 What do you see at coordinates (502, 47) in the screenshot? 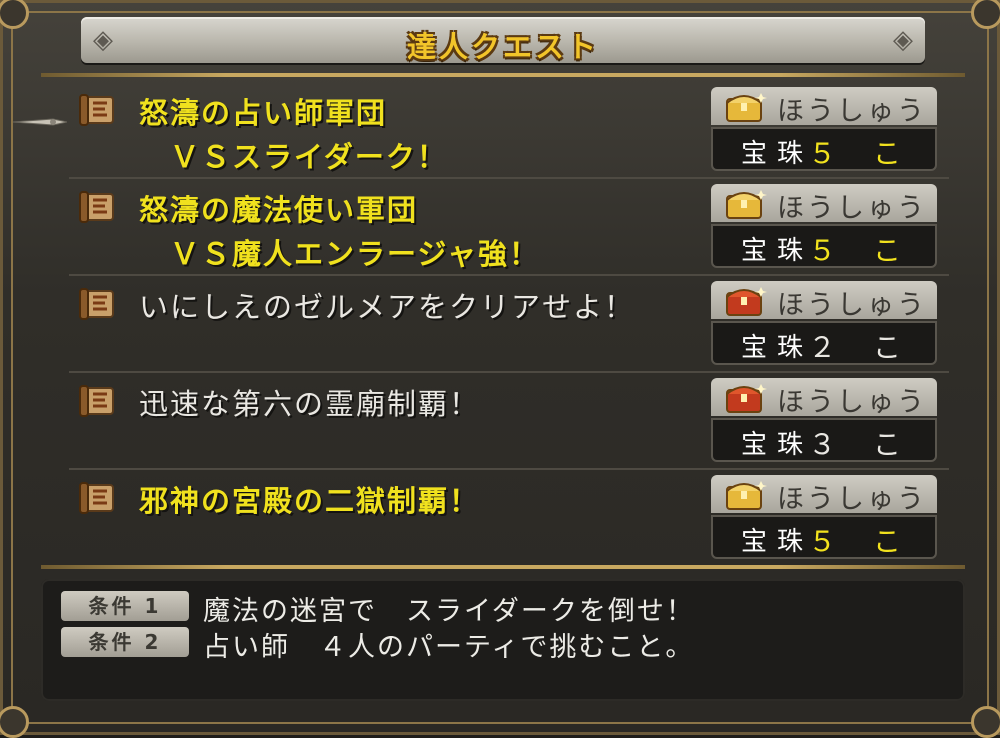
I see `window-title: 達人クエスト` at bounding box center [502, 47].